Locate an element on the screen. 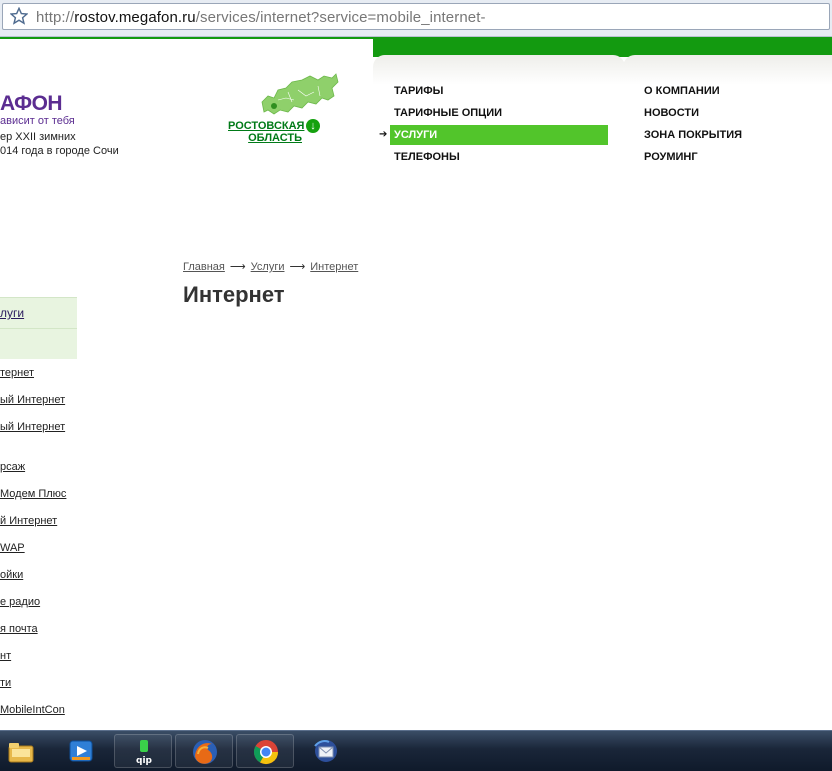 This screenshot has width=832, height=771. active-arrow-icon: ➔ is located at coordinates (383, 134).